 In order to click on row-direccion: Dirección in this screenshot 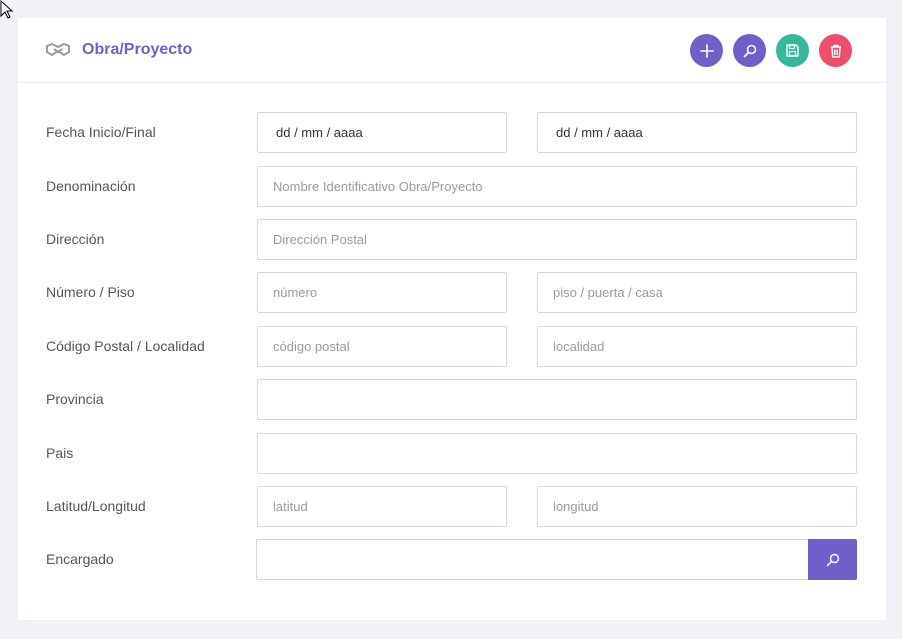, I will do `click(452, 239)`.